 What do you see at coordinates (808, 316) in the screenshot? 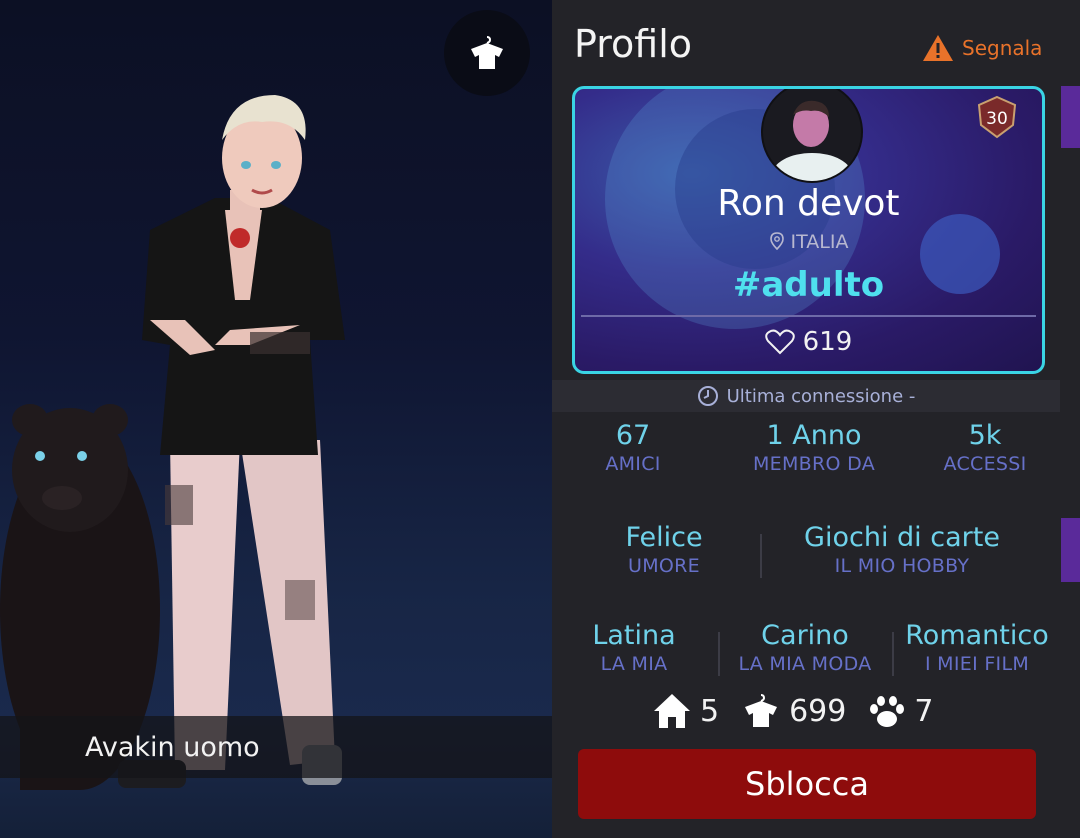
I see `card-divider` at bounding box center [808, 316].